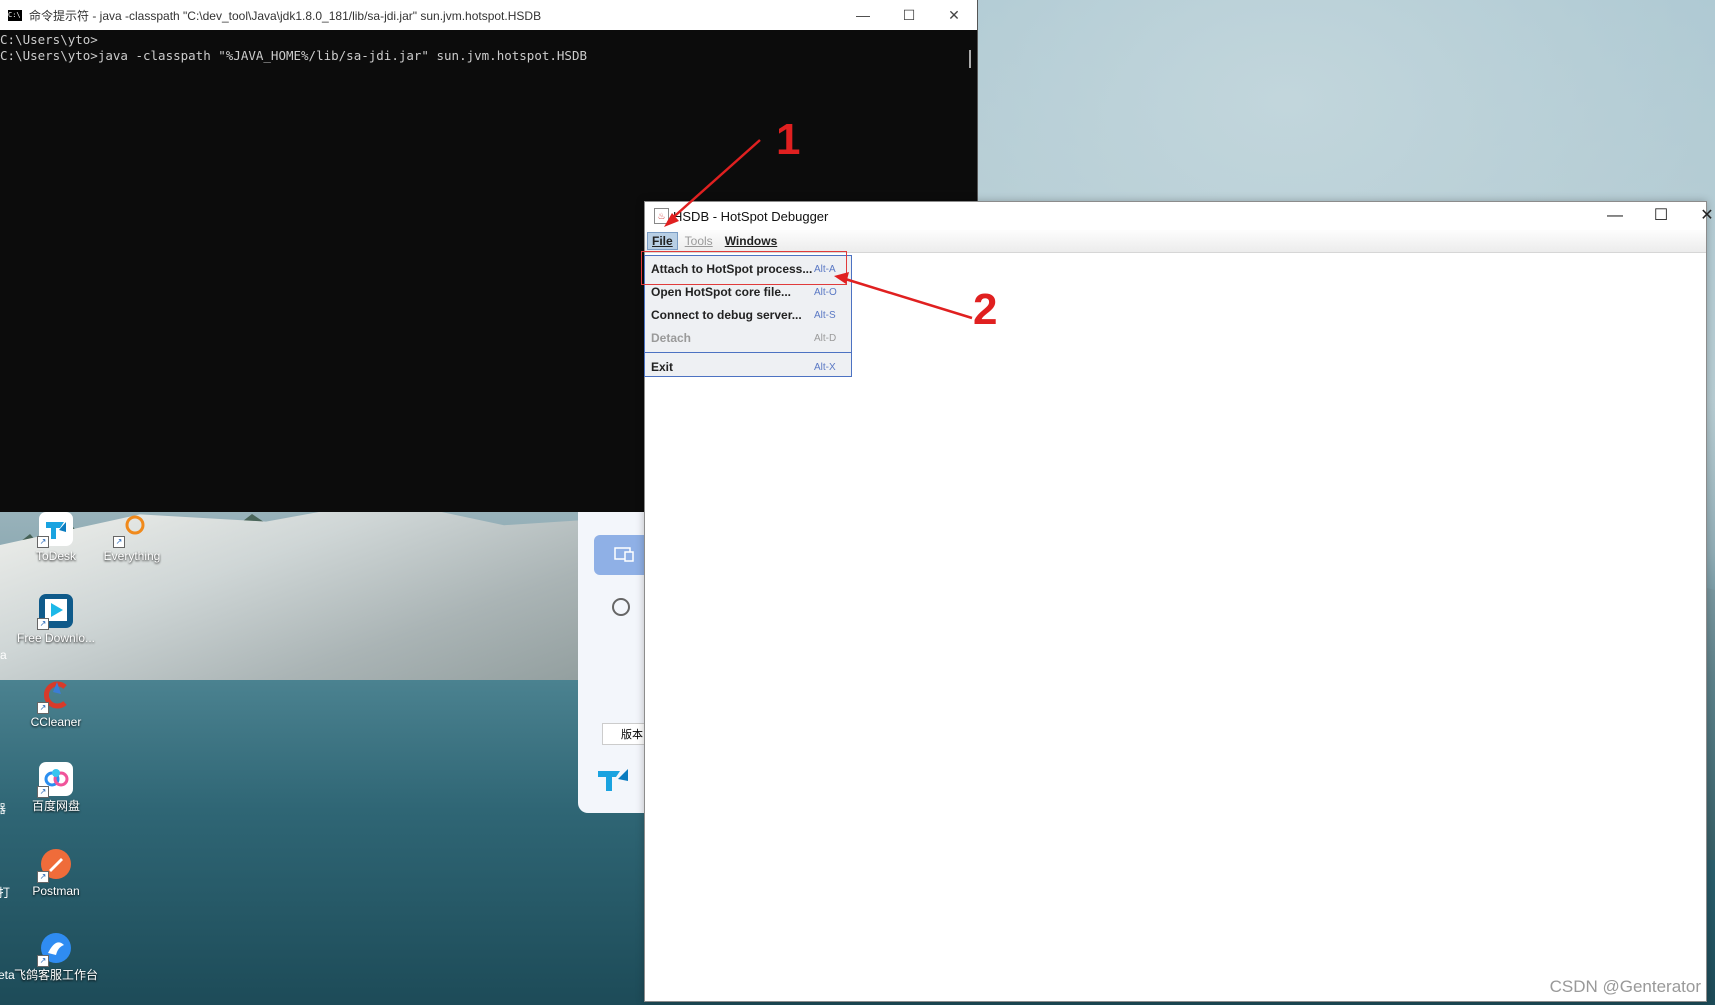 The width and height of the screenshot is (1715, 1005). I want to click on watermark: CSDN @Genterator, so click(1625, 986).